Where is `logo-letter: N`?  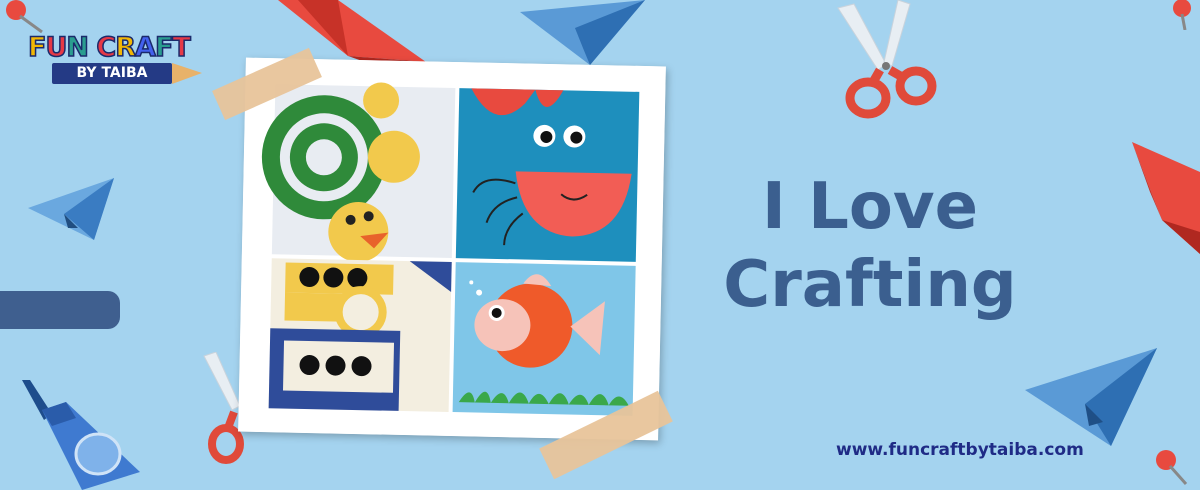
logo-letter: N is located at coordinates (78, 47).